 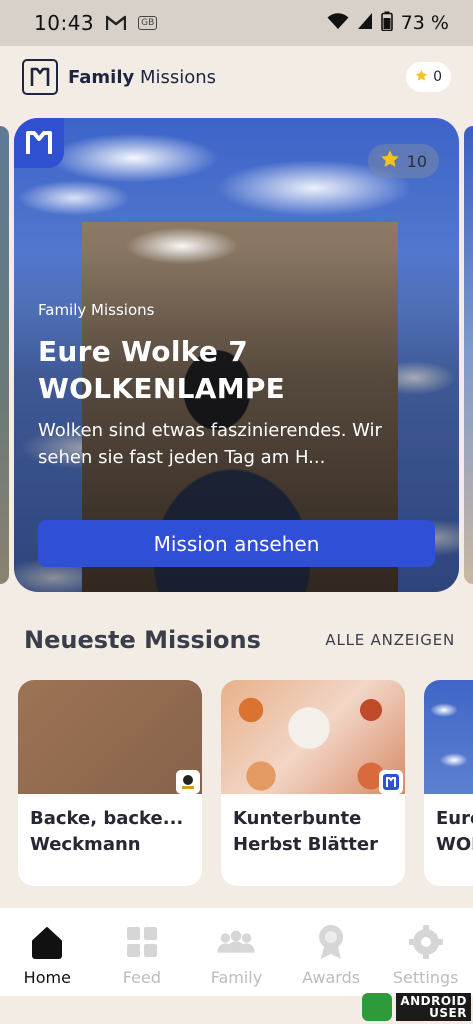 I want to click on app-header: Family Missions 0, so click(x=236, y=77).